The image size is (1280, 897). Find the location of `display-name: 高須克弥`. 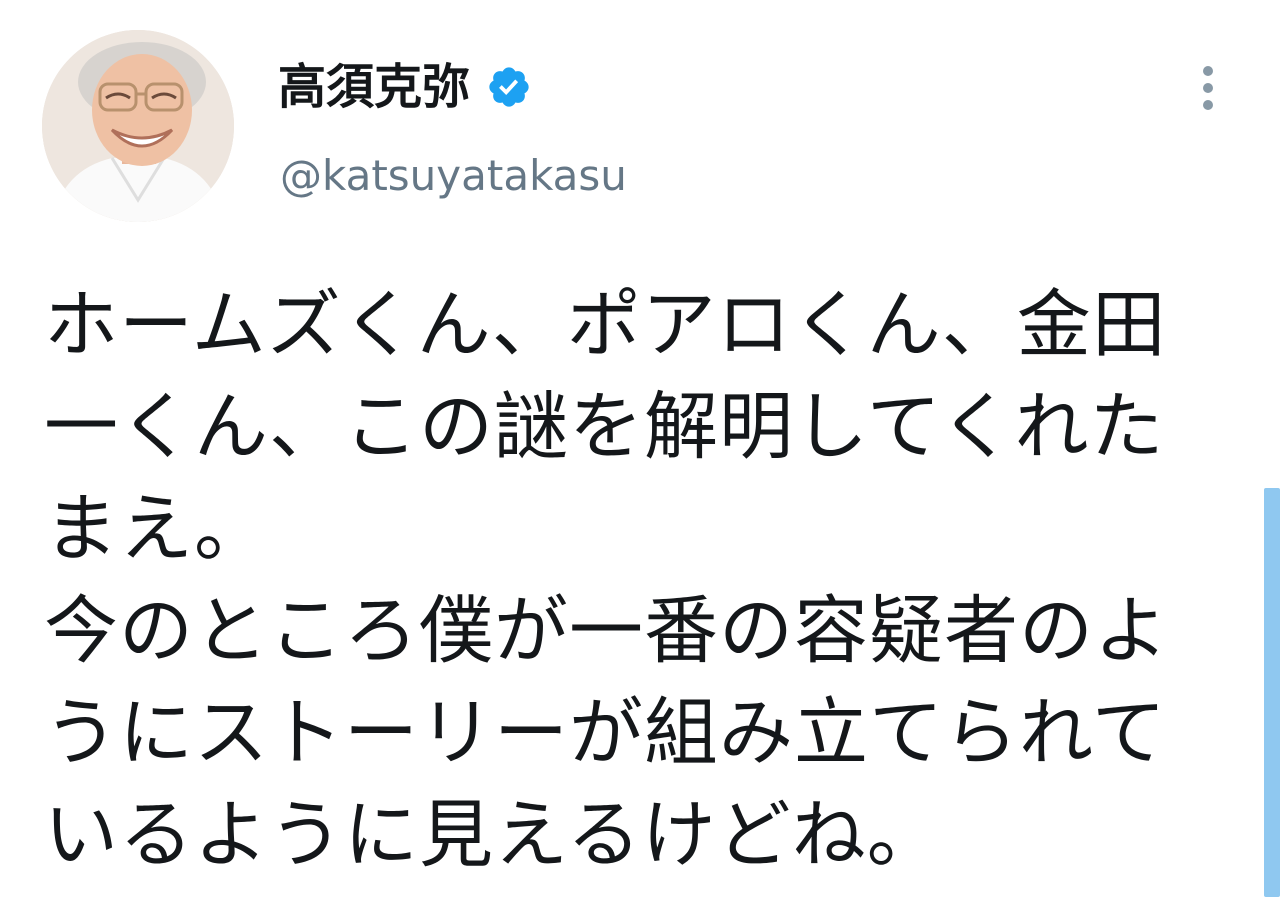

display-name: 高須克弥 is located at coordinates (374, 87).